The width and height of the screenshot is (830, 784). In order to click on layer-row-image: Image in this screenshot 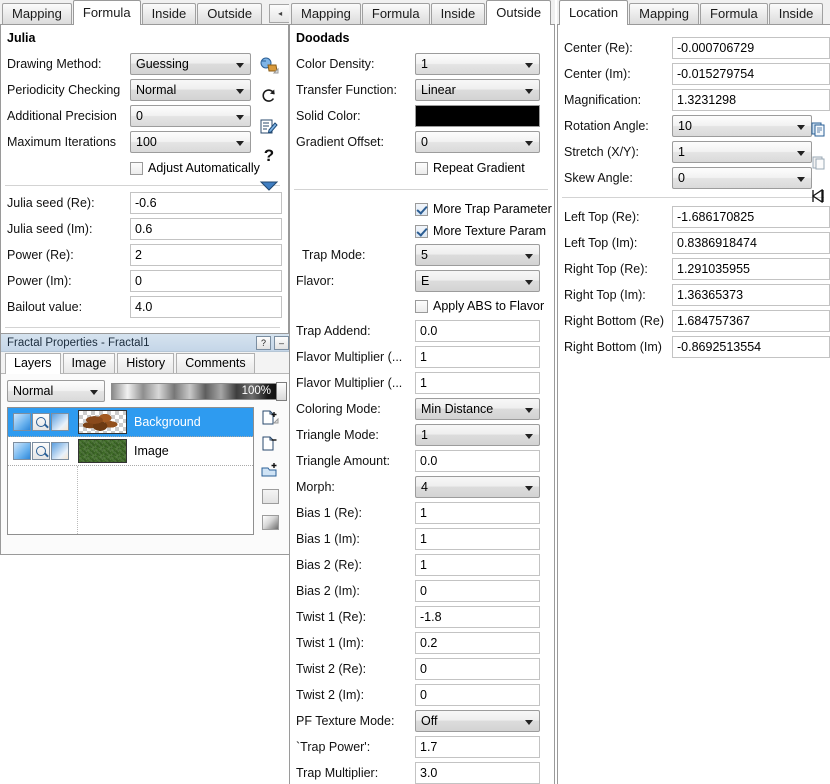, I will do `click(130, 451)`.